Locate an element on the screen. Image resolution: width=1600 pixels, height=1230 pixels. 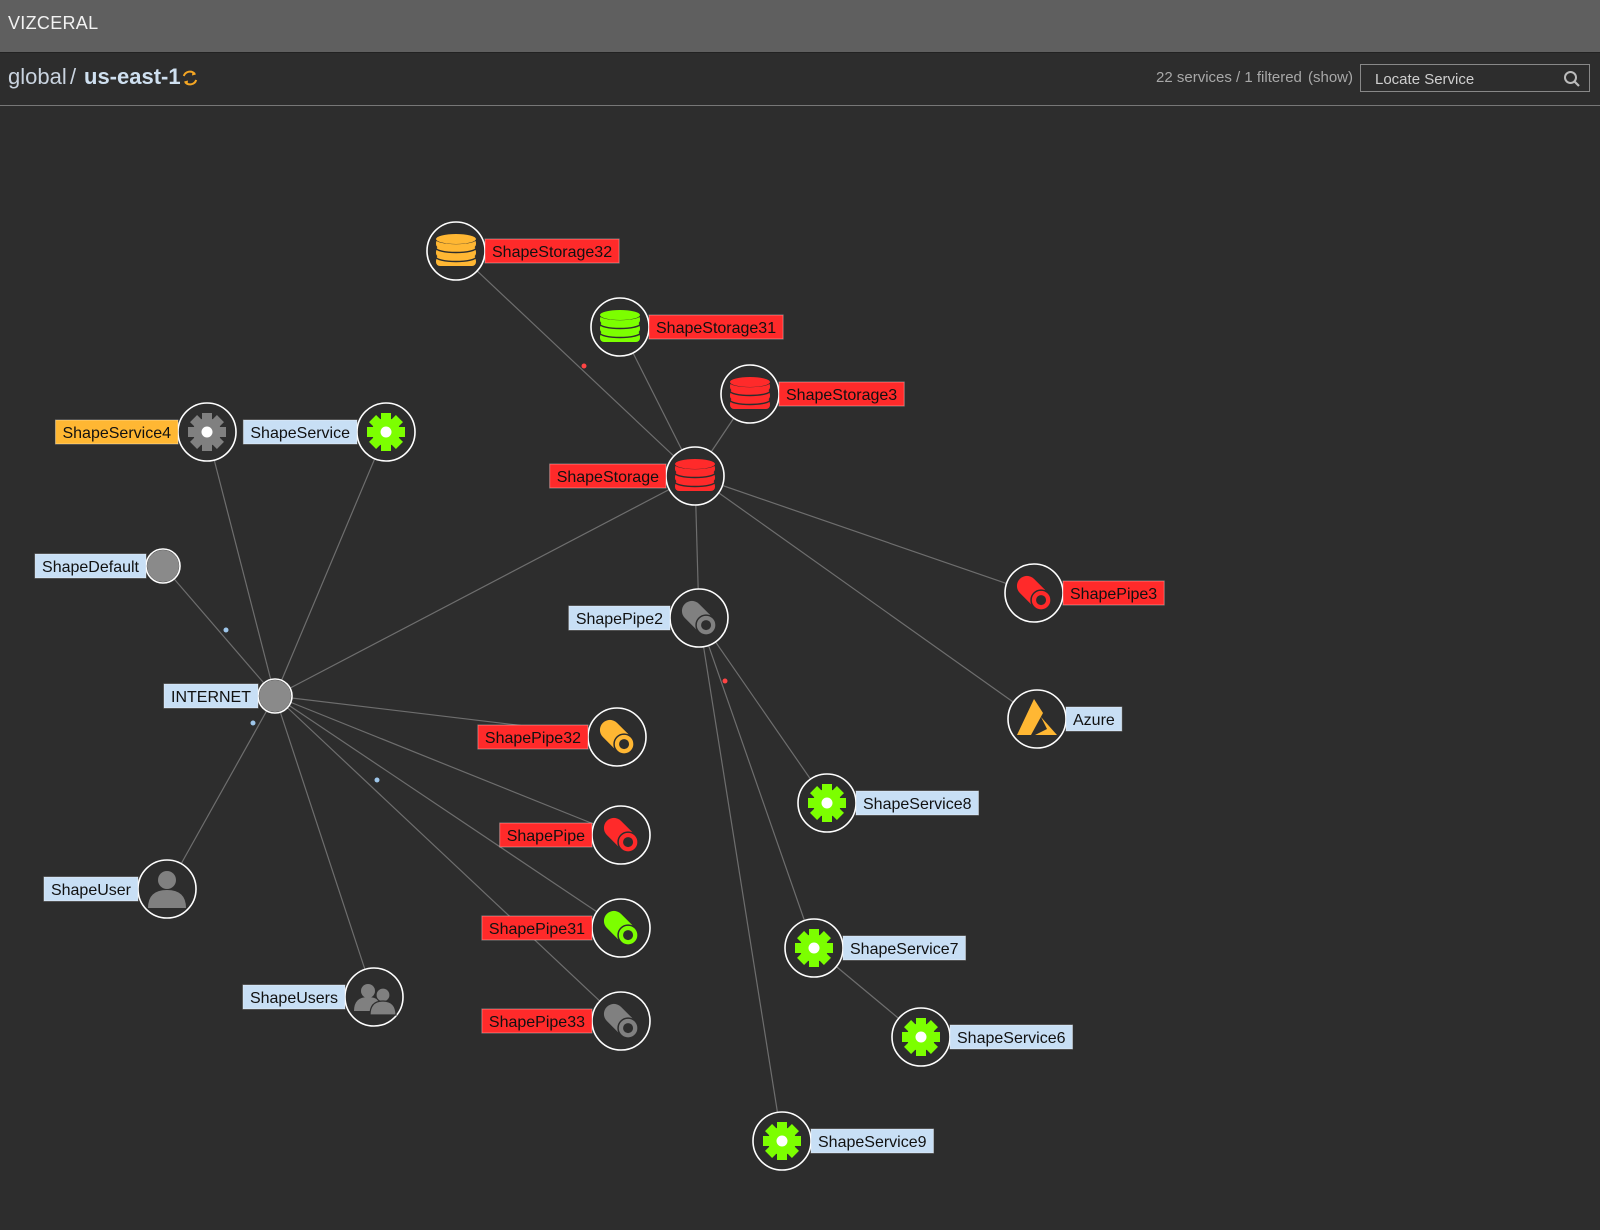
top-bar: VIZCERAL is located at coordinates (800, 26).